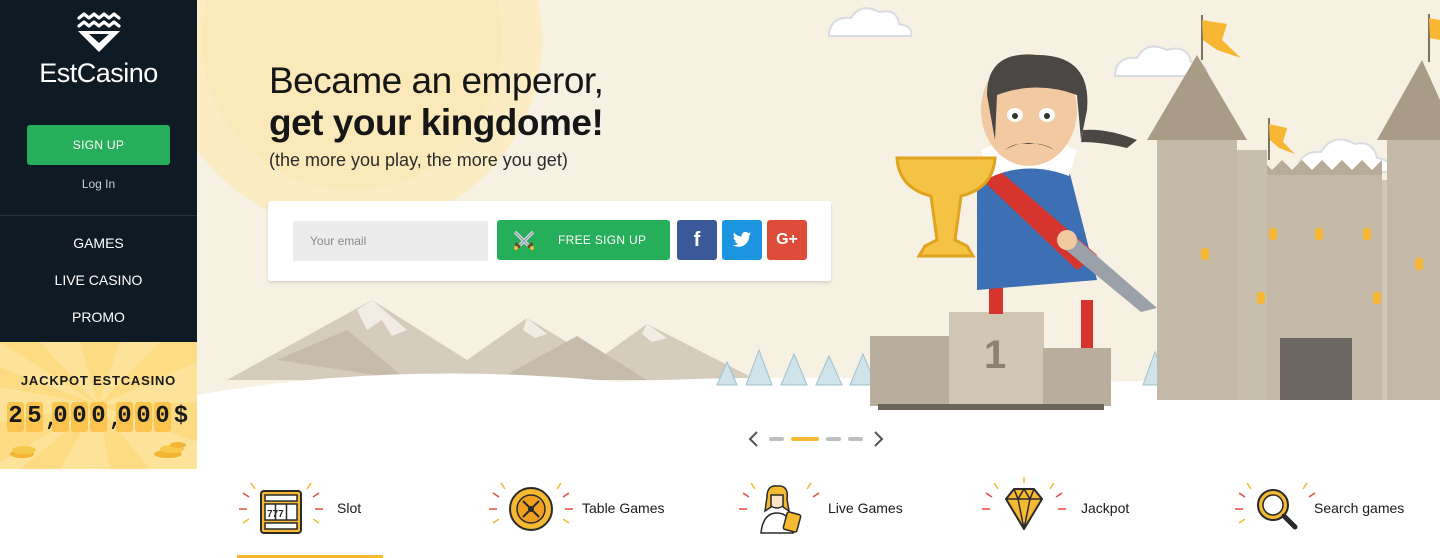  I want to click on category-label: Search games, so click(1359, 508).